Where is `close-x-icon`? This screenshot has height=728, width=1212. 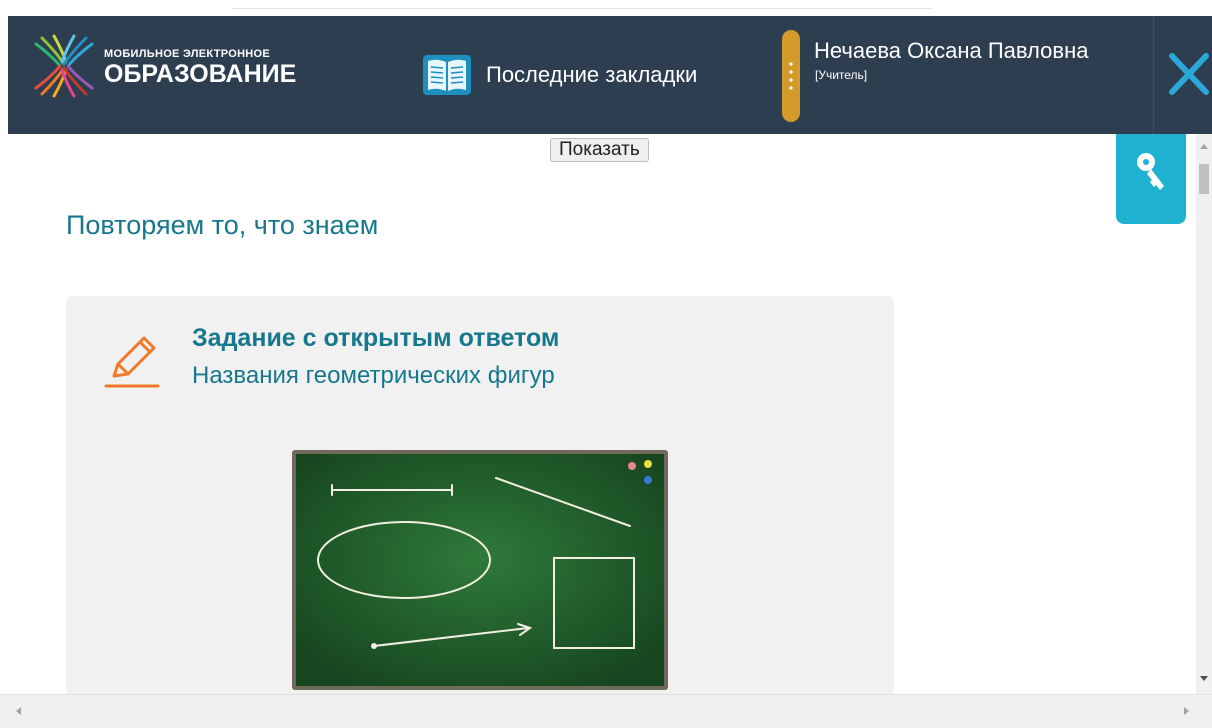
close-x-icon is located at coordinates (1189, 74).